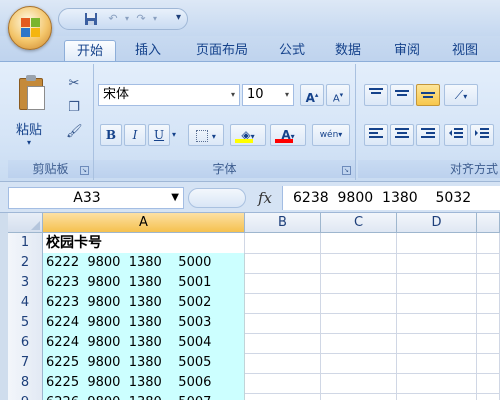  Describe the element at coordinates (287, 95) in the screenshot. I see `font-size-dropdown-icon: ▾` at that location.